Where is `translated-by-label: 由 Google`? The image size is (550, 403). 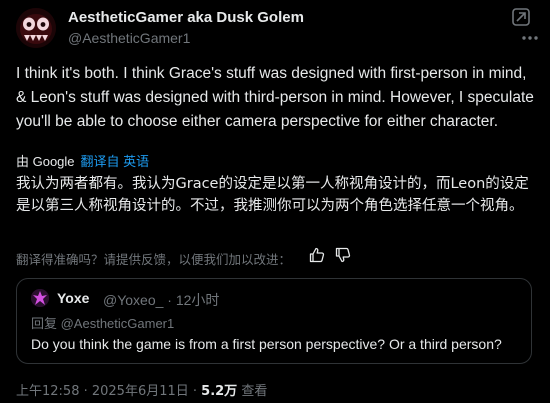
translated-by-label: 由 Google is located at coordinates (45, 161).